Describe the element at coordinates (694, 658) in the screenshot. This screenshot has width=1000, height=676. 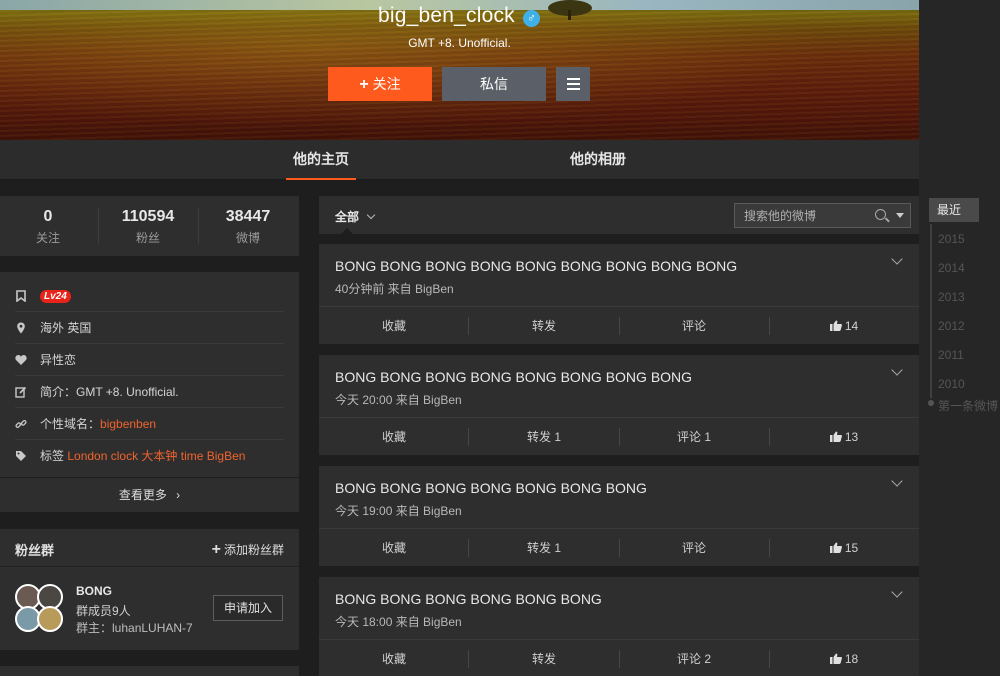
I see `comment-button: 评论 2` at that location.